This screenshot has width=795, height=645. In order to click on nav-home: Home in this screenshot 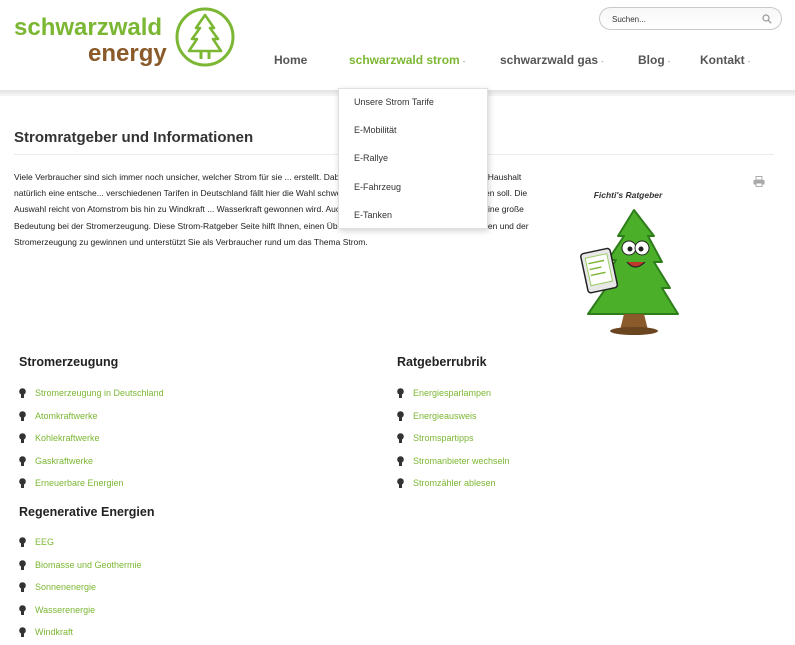, I will do `click(290, 61)`.